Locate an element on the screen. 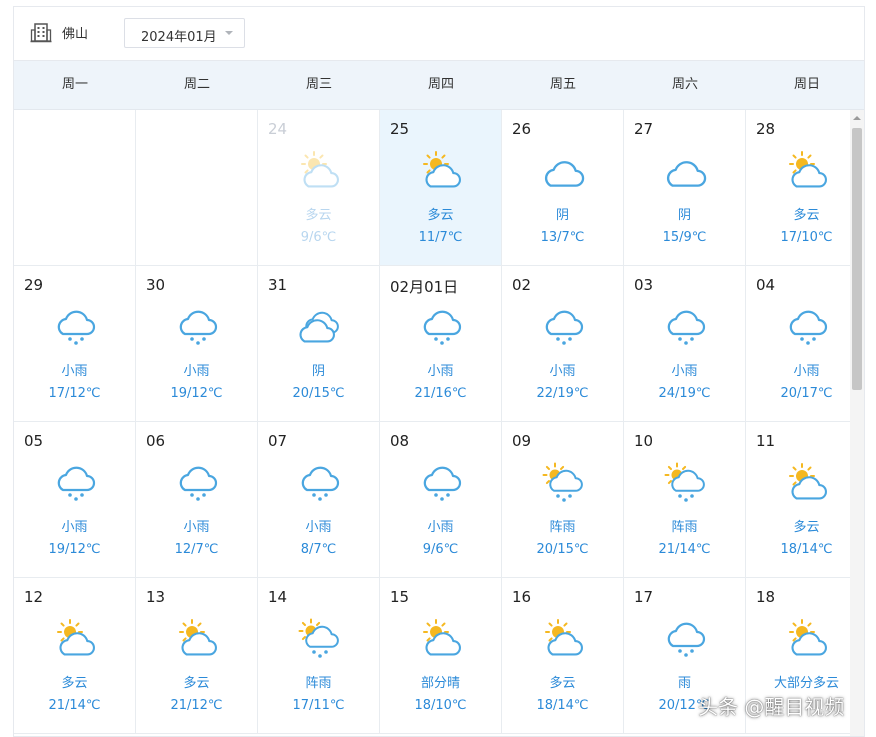 Image resolution: width=876 pixels, height=737 pixels. temperature-range: 8/7℃ is located at coordinates (318, 549).